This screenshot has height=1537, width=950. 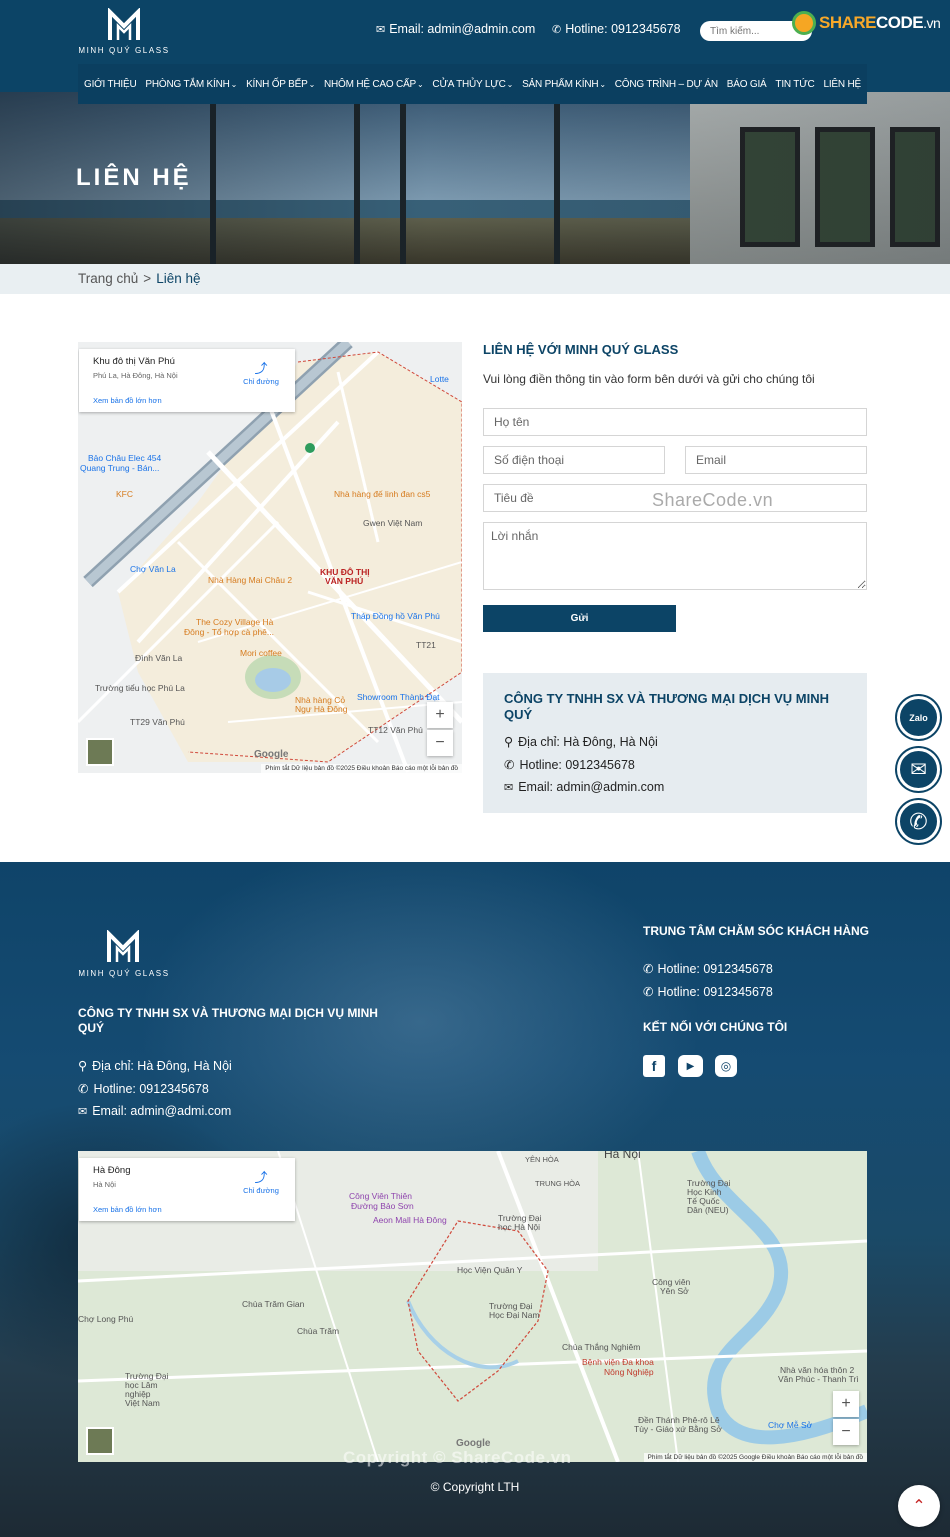 What do you see at coordinates (747, 84) in the screenshot?
I see `nav-item-7: BÁO GIÁ` at bounding box center [747, 84].